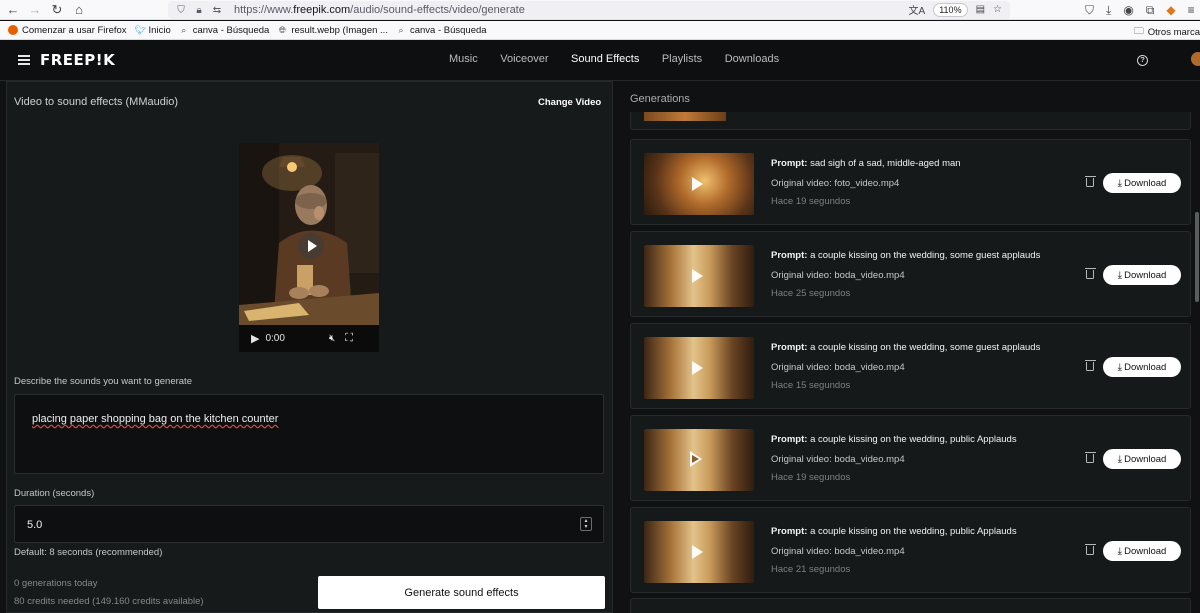 The width and height of the screenshot is (1200, 613). What do you see at coordinates (77, 60) in the screenshot?
I see `freepik-logo: FREEP!K` at bounding box center [77, 60].